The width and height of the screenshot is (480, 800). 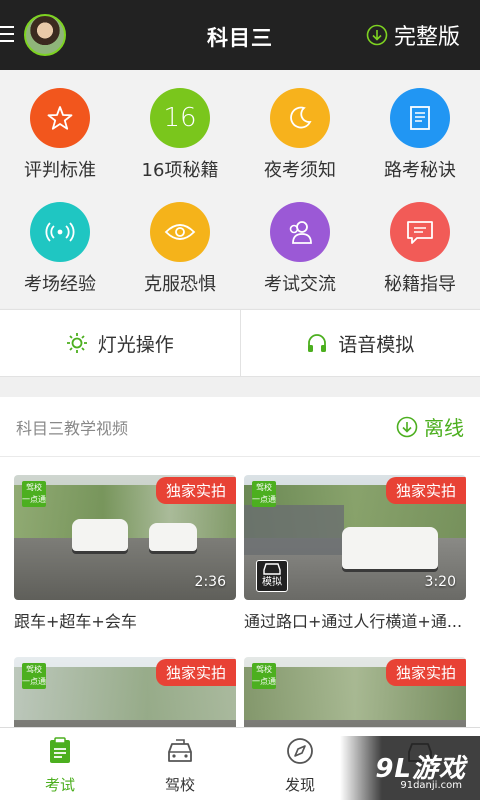 What do you see at coordinates (76, 343) in the screenshot?
I see `sun-icon` at bounding box center [76, 343].